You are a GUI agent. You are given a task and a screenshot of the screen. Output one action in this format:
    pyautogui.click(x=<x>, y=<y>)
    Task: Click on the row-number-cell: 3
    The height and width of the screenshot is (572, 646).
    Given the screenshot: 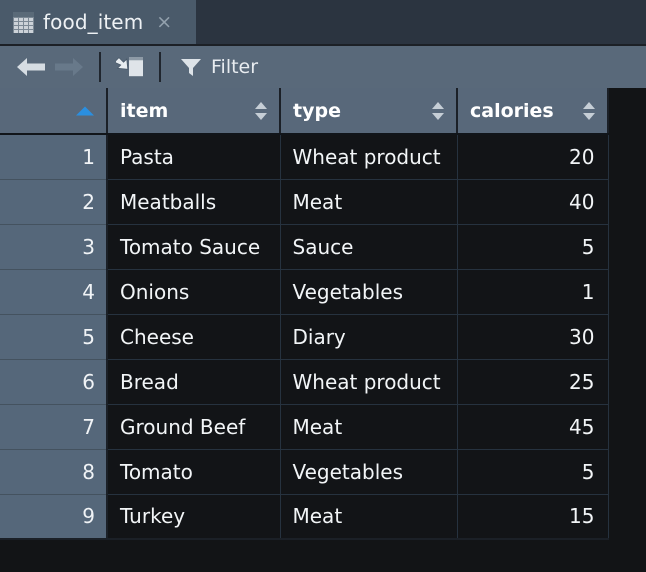 What is the action you would take?
    pyautogui.click(x=54, y=247)
    